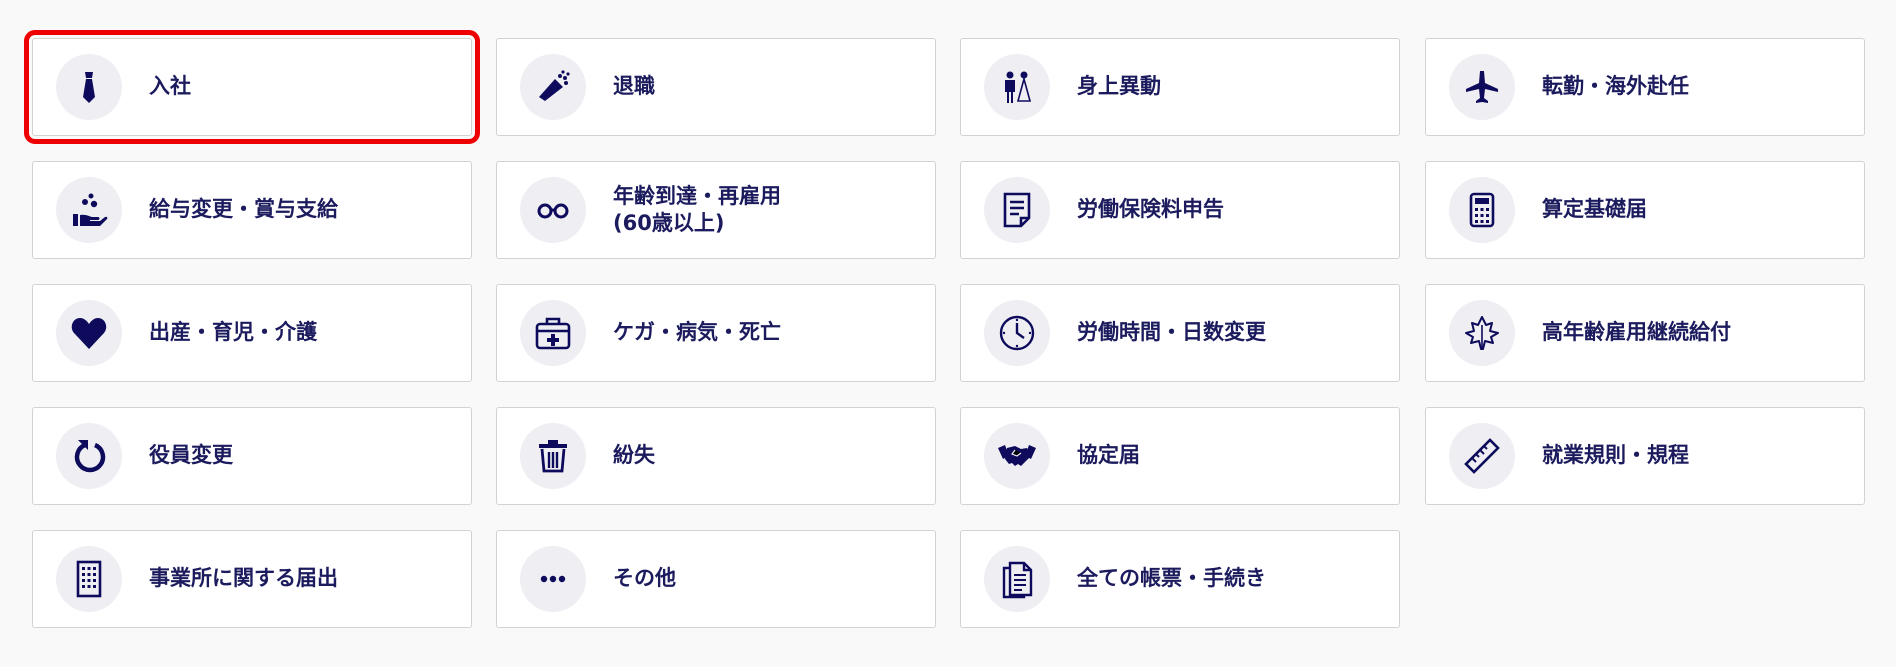 This screenshot has height=667, width=1896. Describe the element at coordinates (170, 86) in the screenshot. I see `card-label: 入社` at that location.